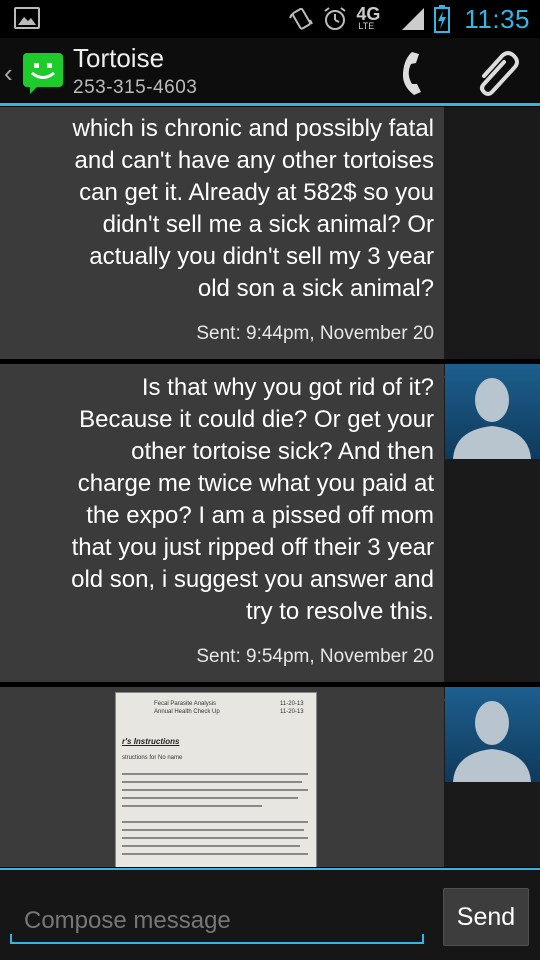  Describe the element at coordinates (268, 224) in the screenshot. I see `message-line: didn't sell me a sick animal? Or` at that location.